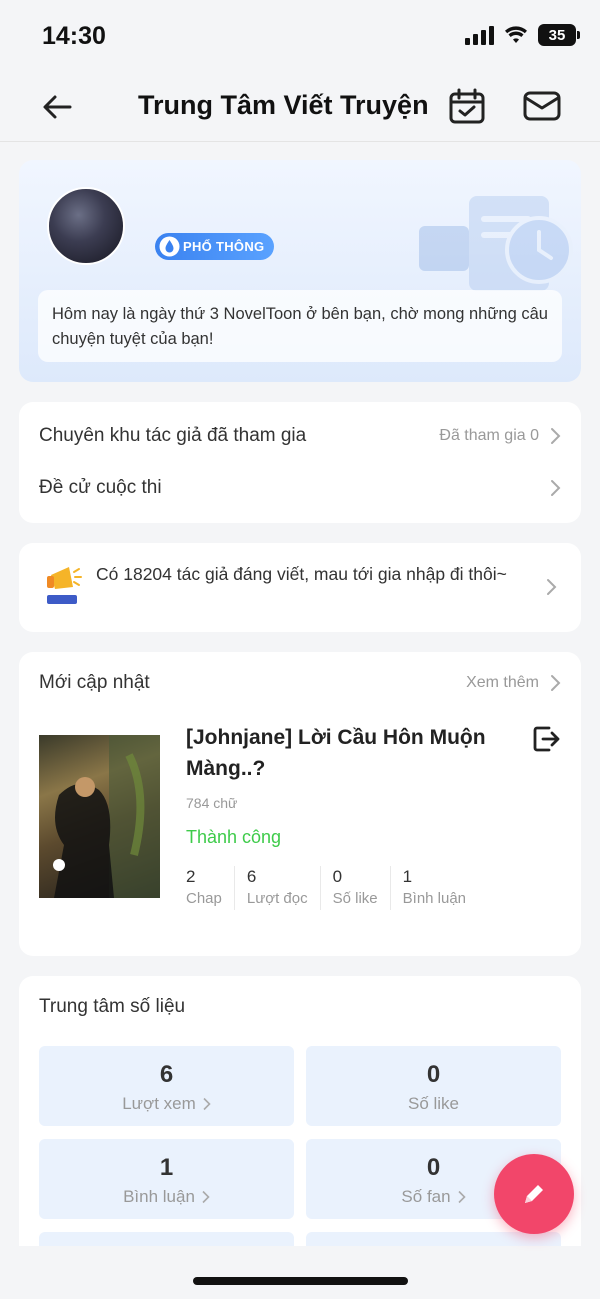 Image resolution: width=600 pixels, height=1299 pixels. What do you see at coordinates (106, 816) in the screenshot?
I see `book-cover-art` at bounding box center [106, 816].